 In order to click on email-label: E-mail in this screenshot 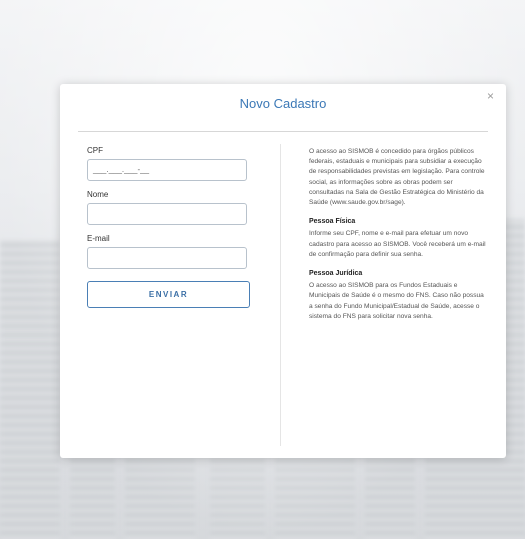, I will do `click(98, 238)`.